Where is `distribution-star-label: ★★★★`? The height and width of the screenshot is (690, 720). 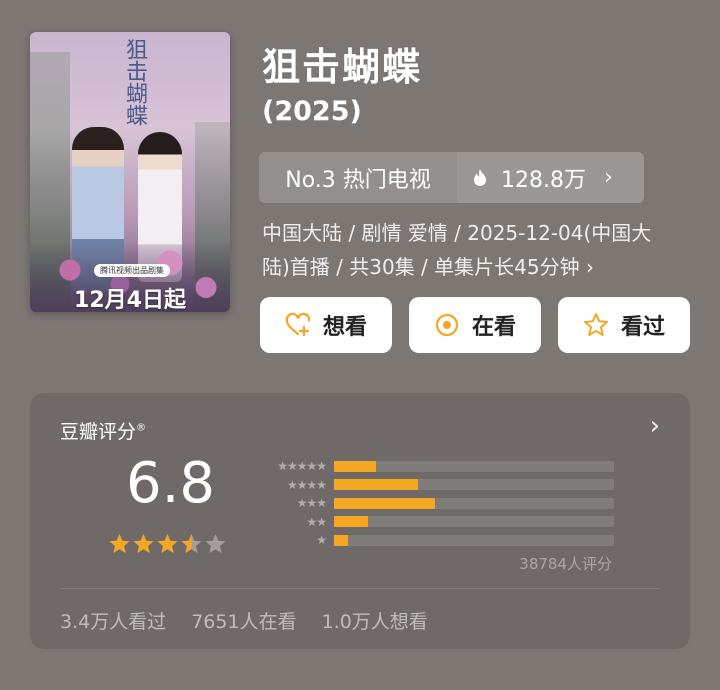 distribution-star-label: ★★★★ is located at coordinates (306, 484).